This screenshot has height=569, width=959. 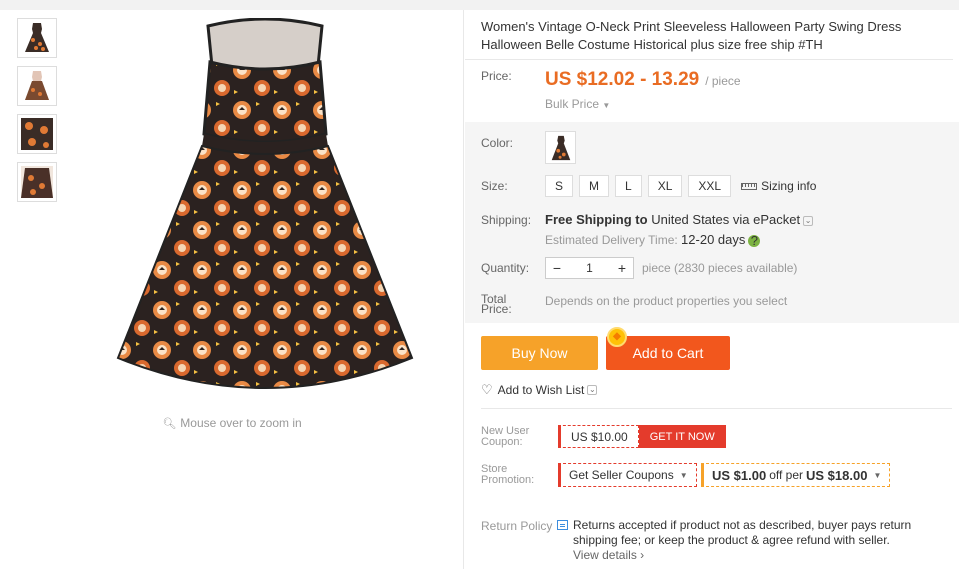 What do you see at coordinates (665, 186) in the screenshot?
I see `size-option-xl: XL` at bounding box center [665, 186].